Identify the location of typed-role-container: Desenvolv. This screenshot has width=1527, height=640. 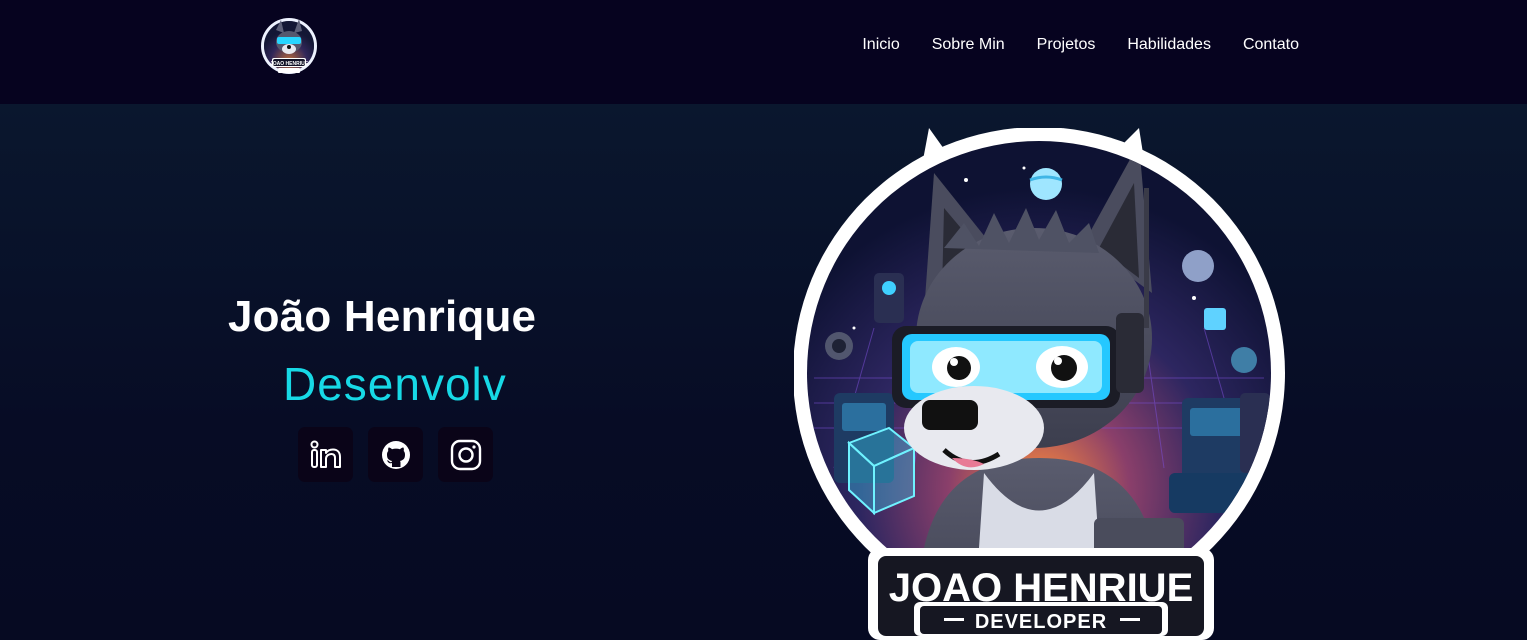
(395, 385).